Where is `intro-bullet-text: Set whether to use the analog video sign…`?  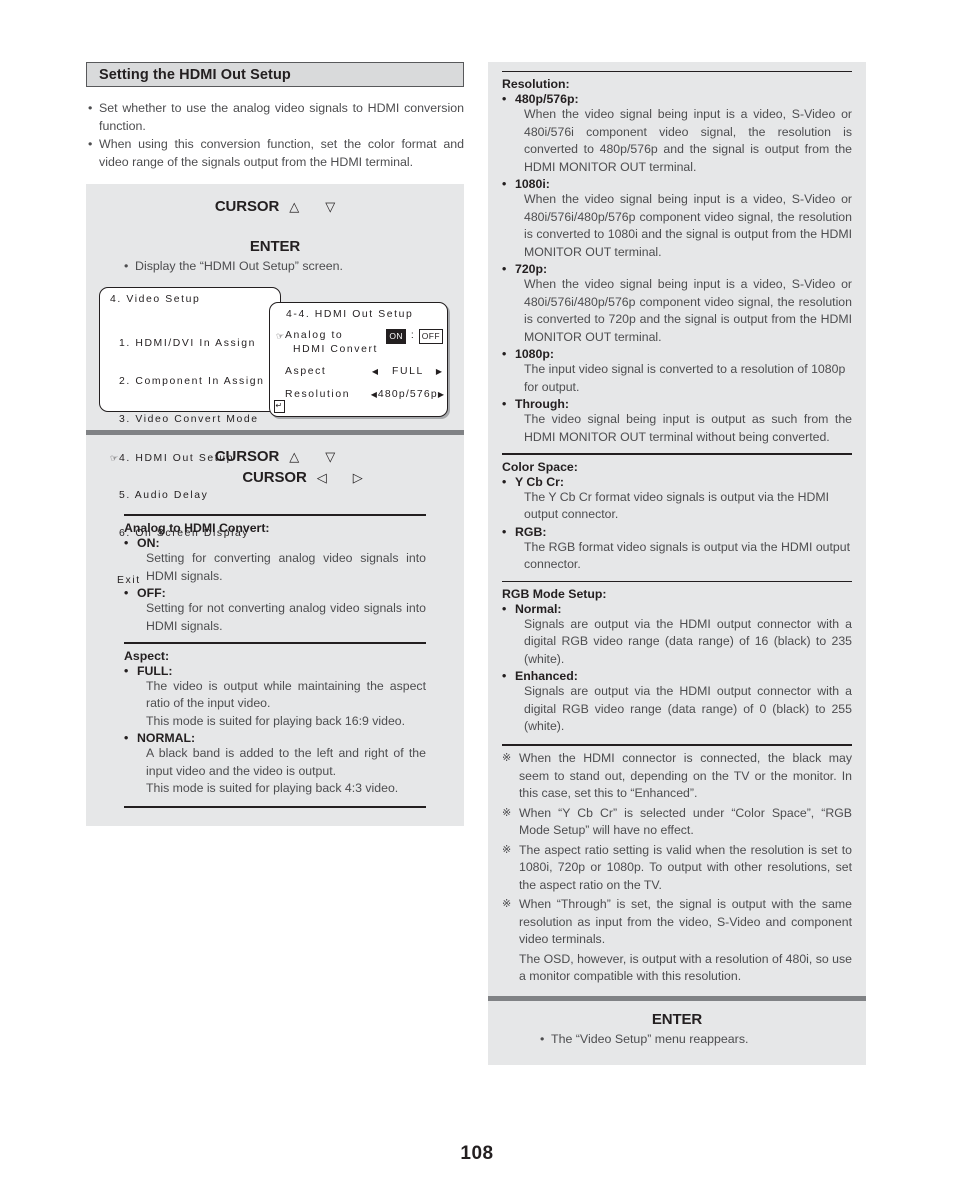 intro-bullet-text: Set whether to use the analog video sign… is located at coordinates (281, 117).